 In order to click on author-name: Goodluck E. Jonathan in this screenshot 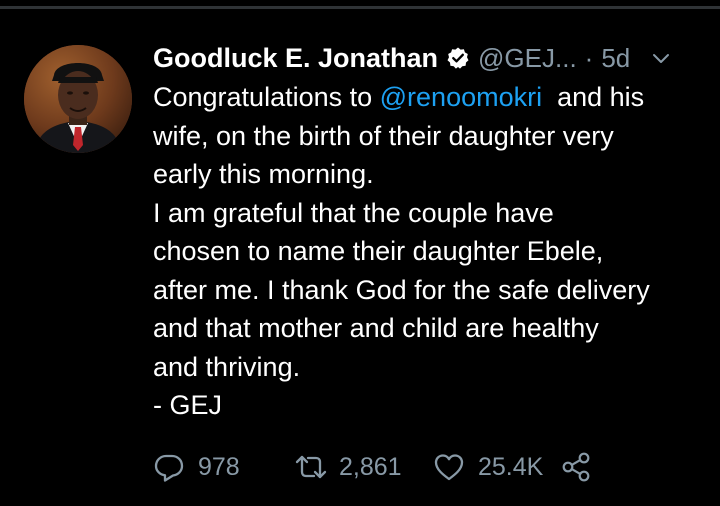, I will do `click(295, 58)`.